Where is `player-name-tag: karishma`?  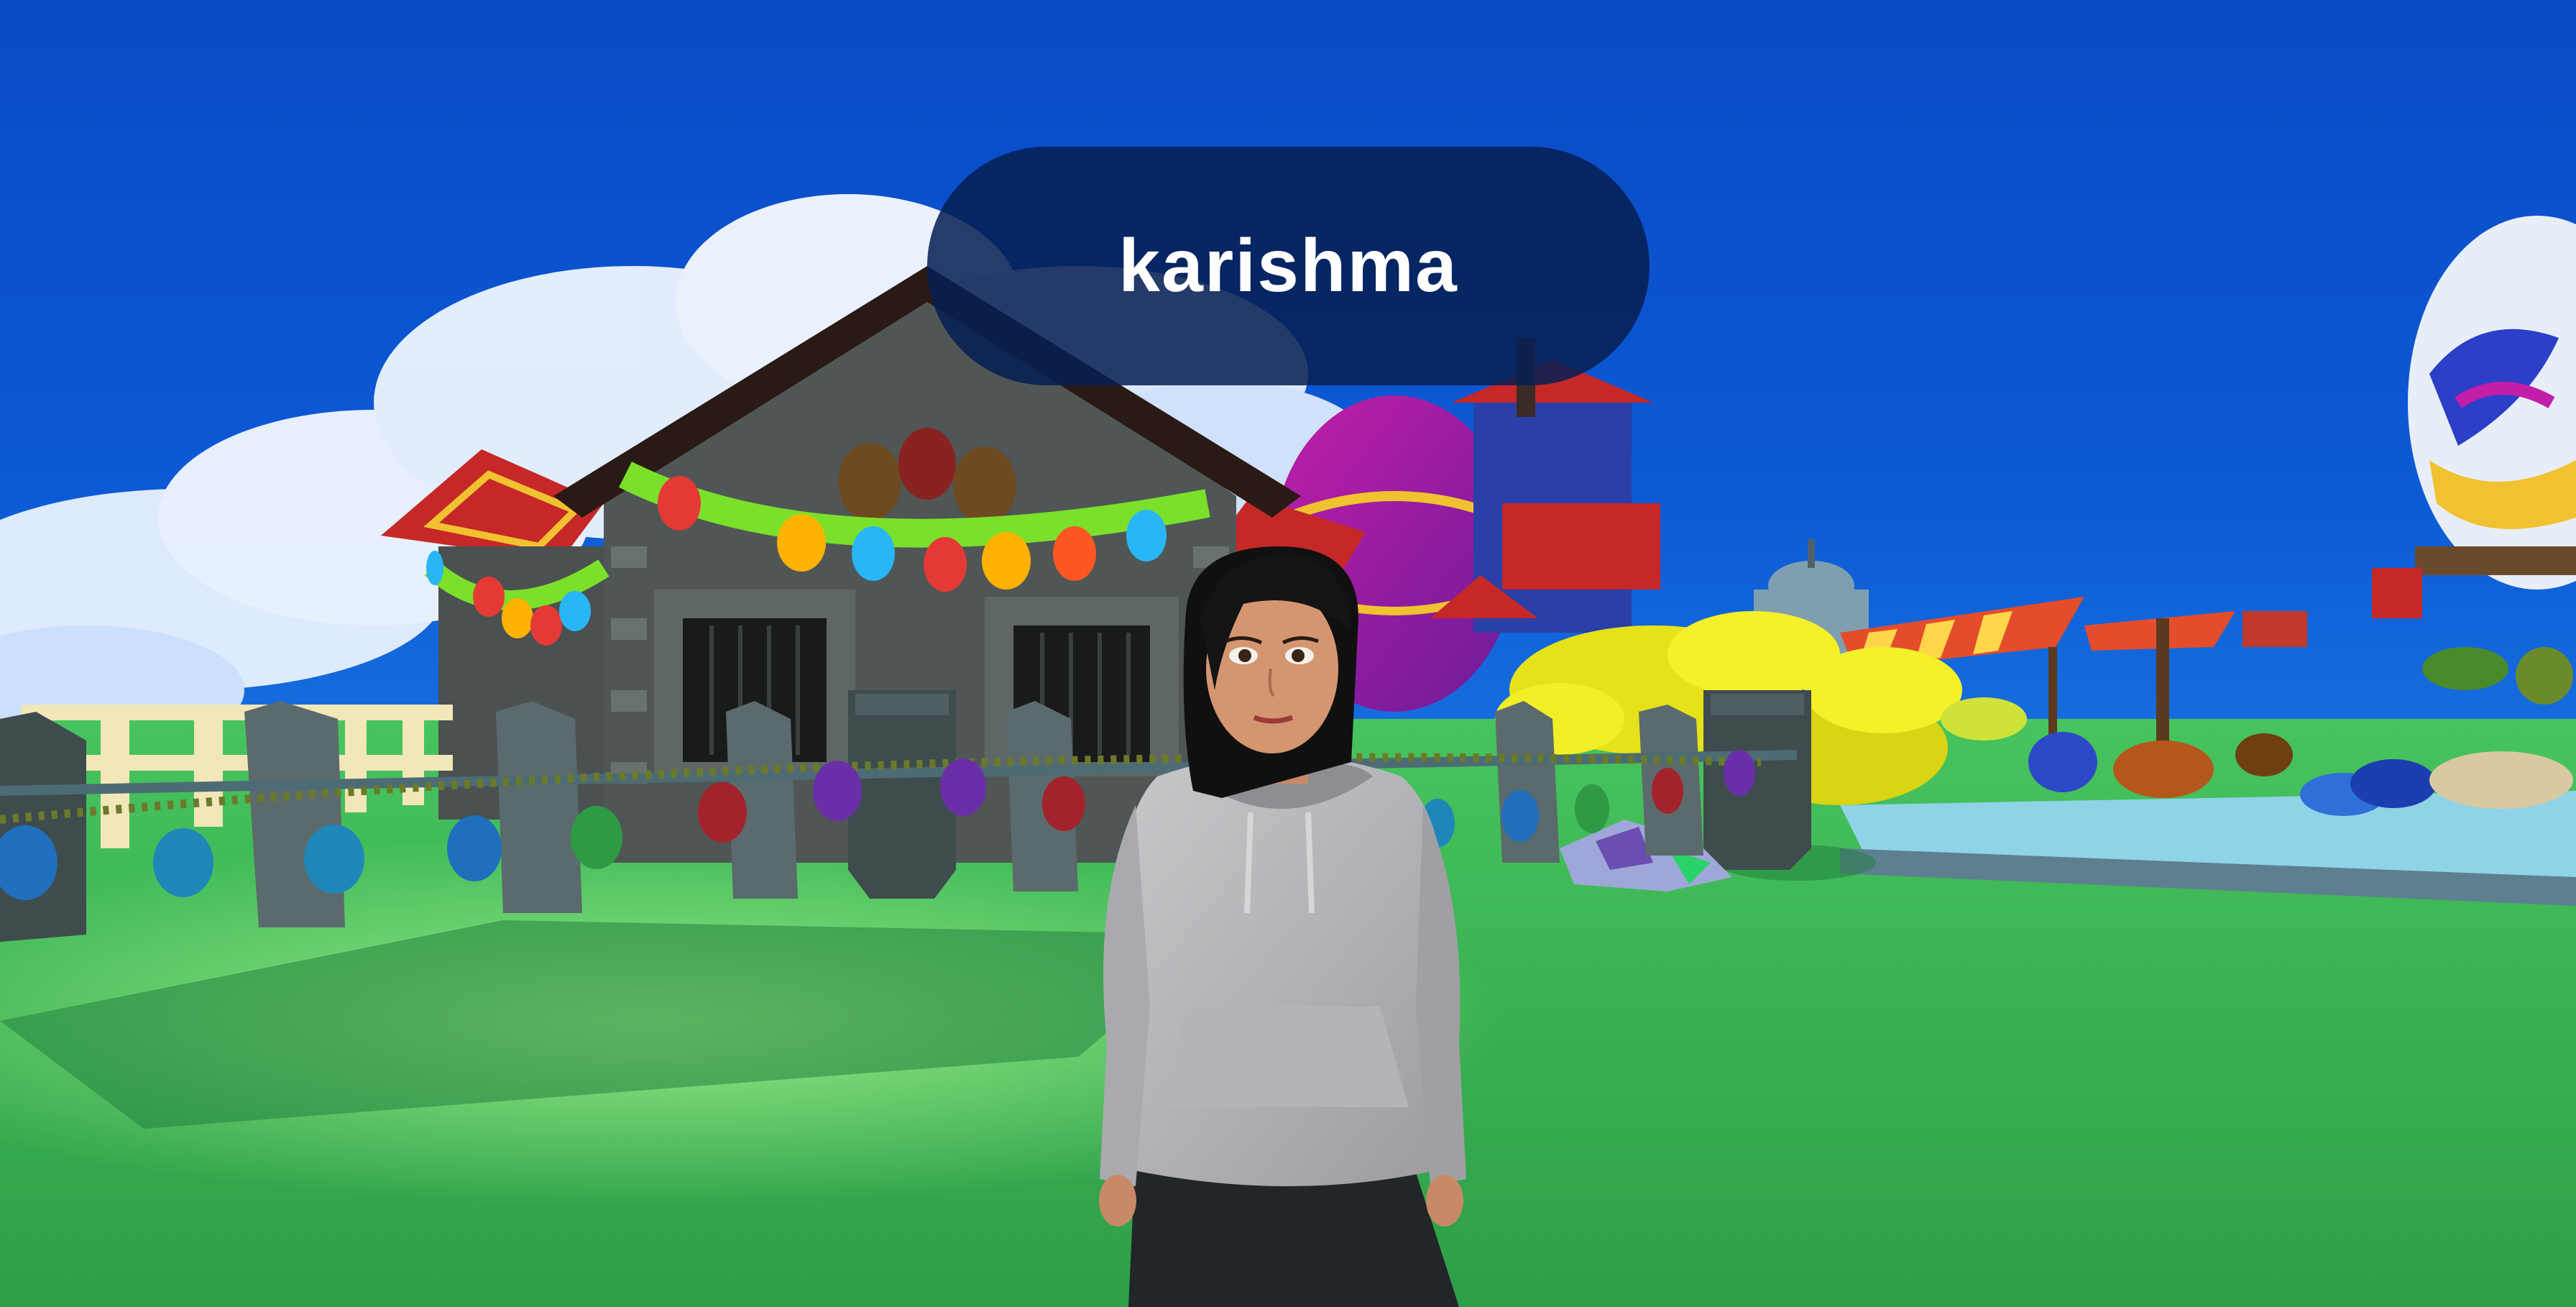
player-name-tag: karishma is located at coordinates (1288, 266).